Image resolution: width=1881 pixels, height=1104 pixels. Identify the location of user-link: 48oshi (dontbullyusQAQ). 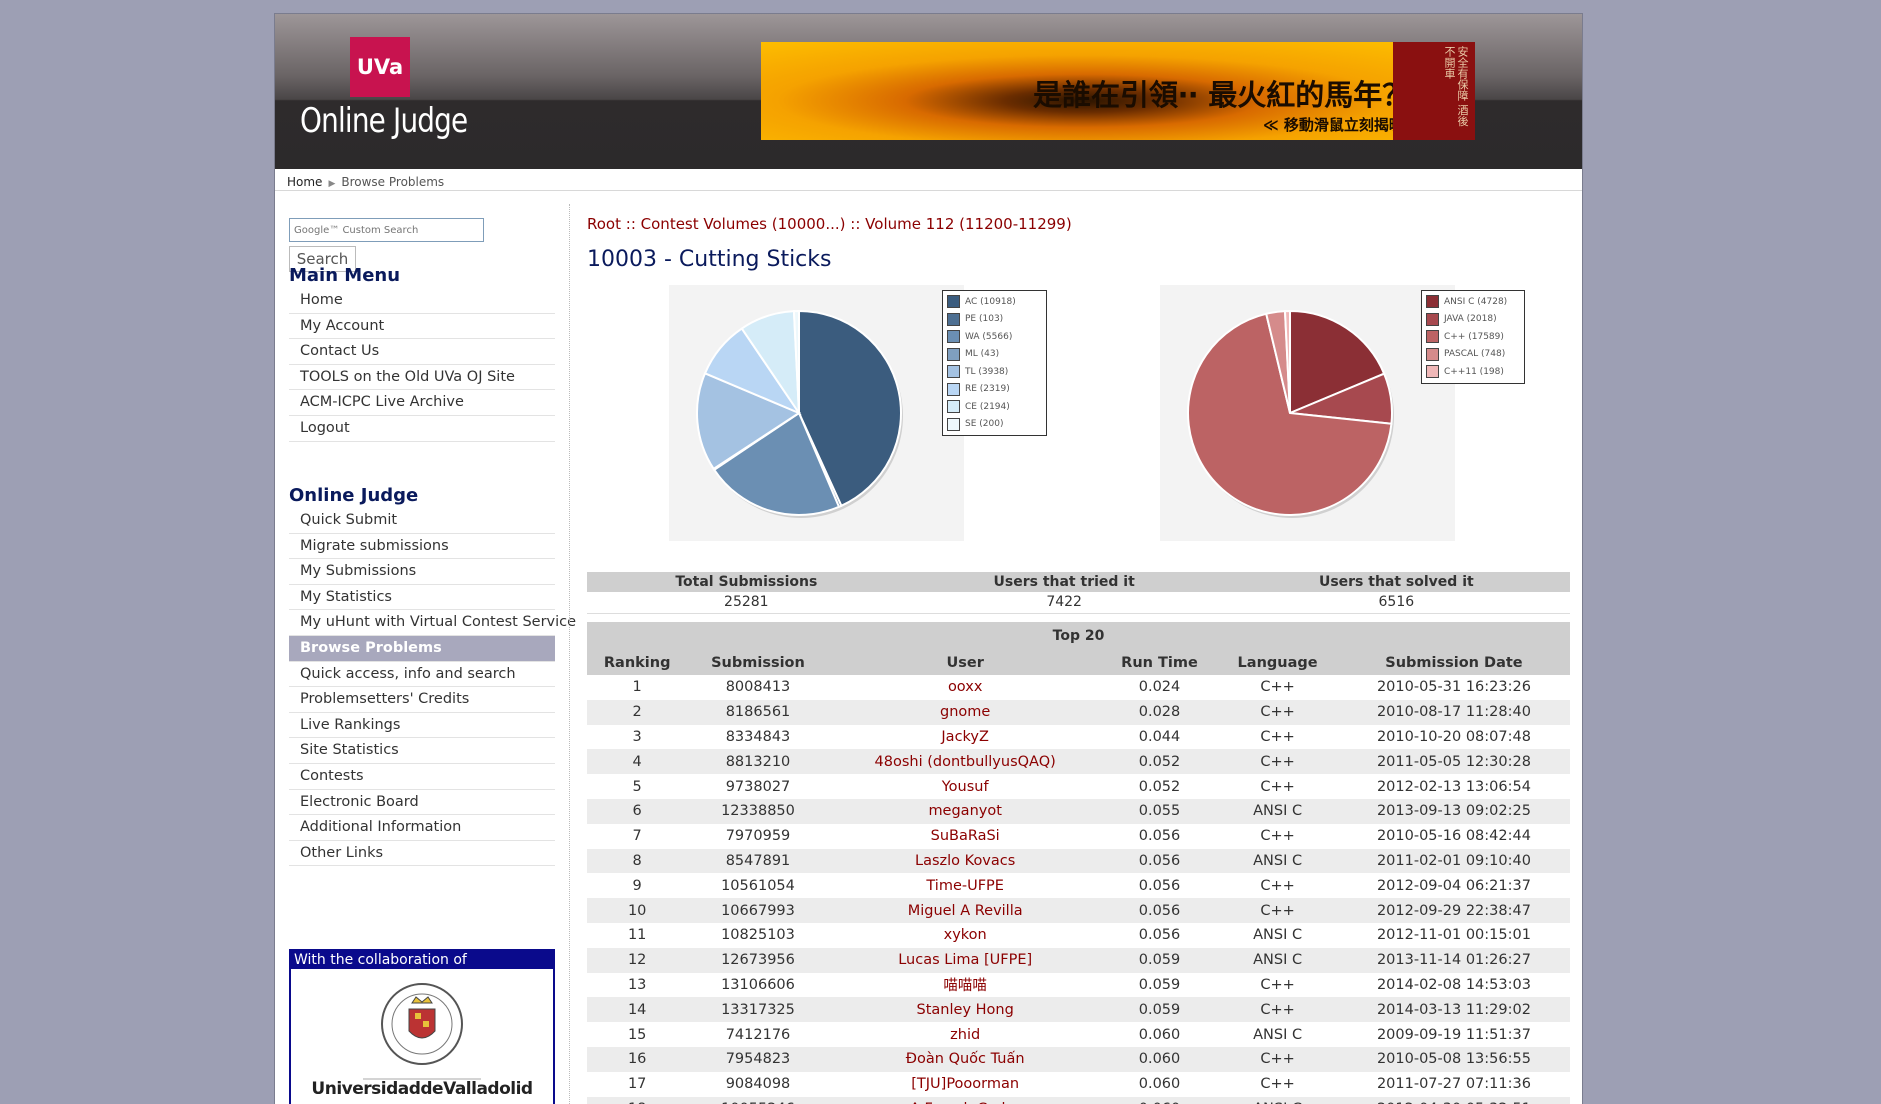
(965, 762).